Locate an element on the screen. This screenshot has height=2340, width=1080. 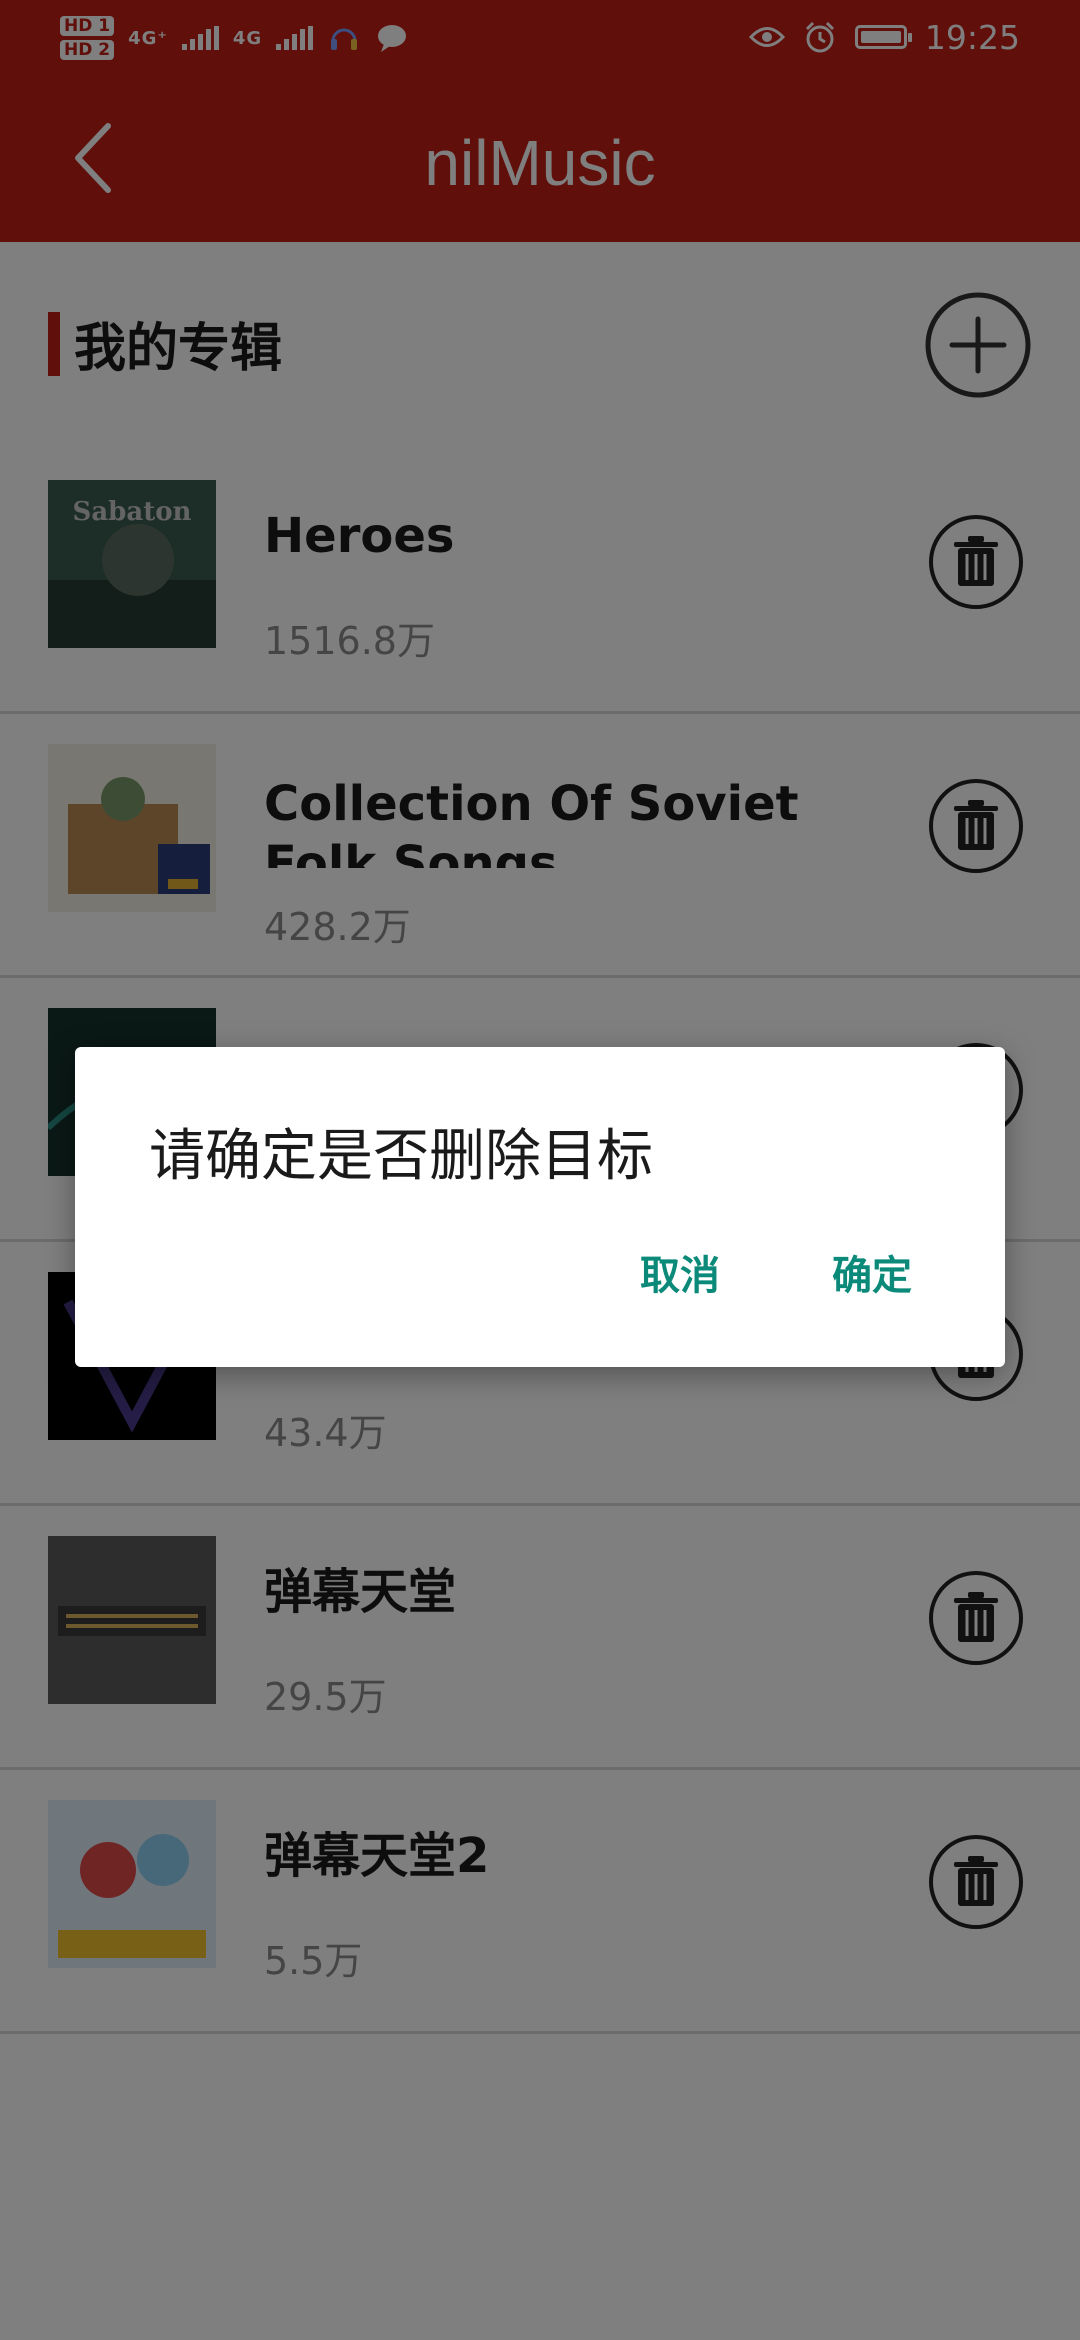
cancel-button: 取消 is located at coordinates (680, 1272).